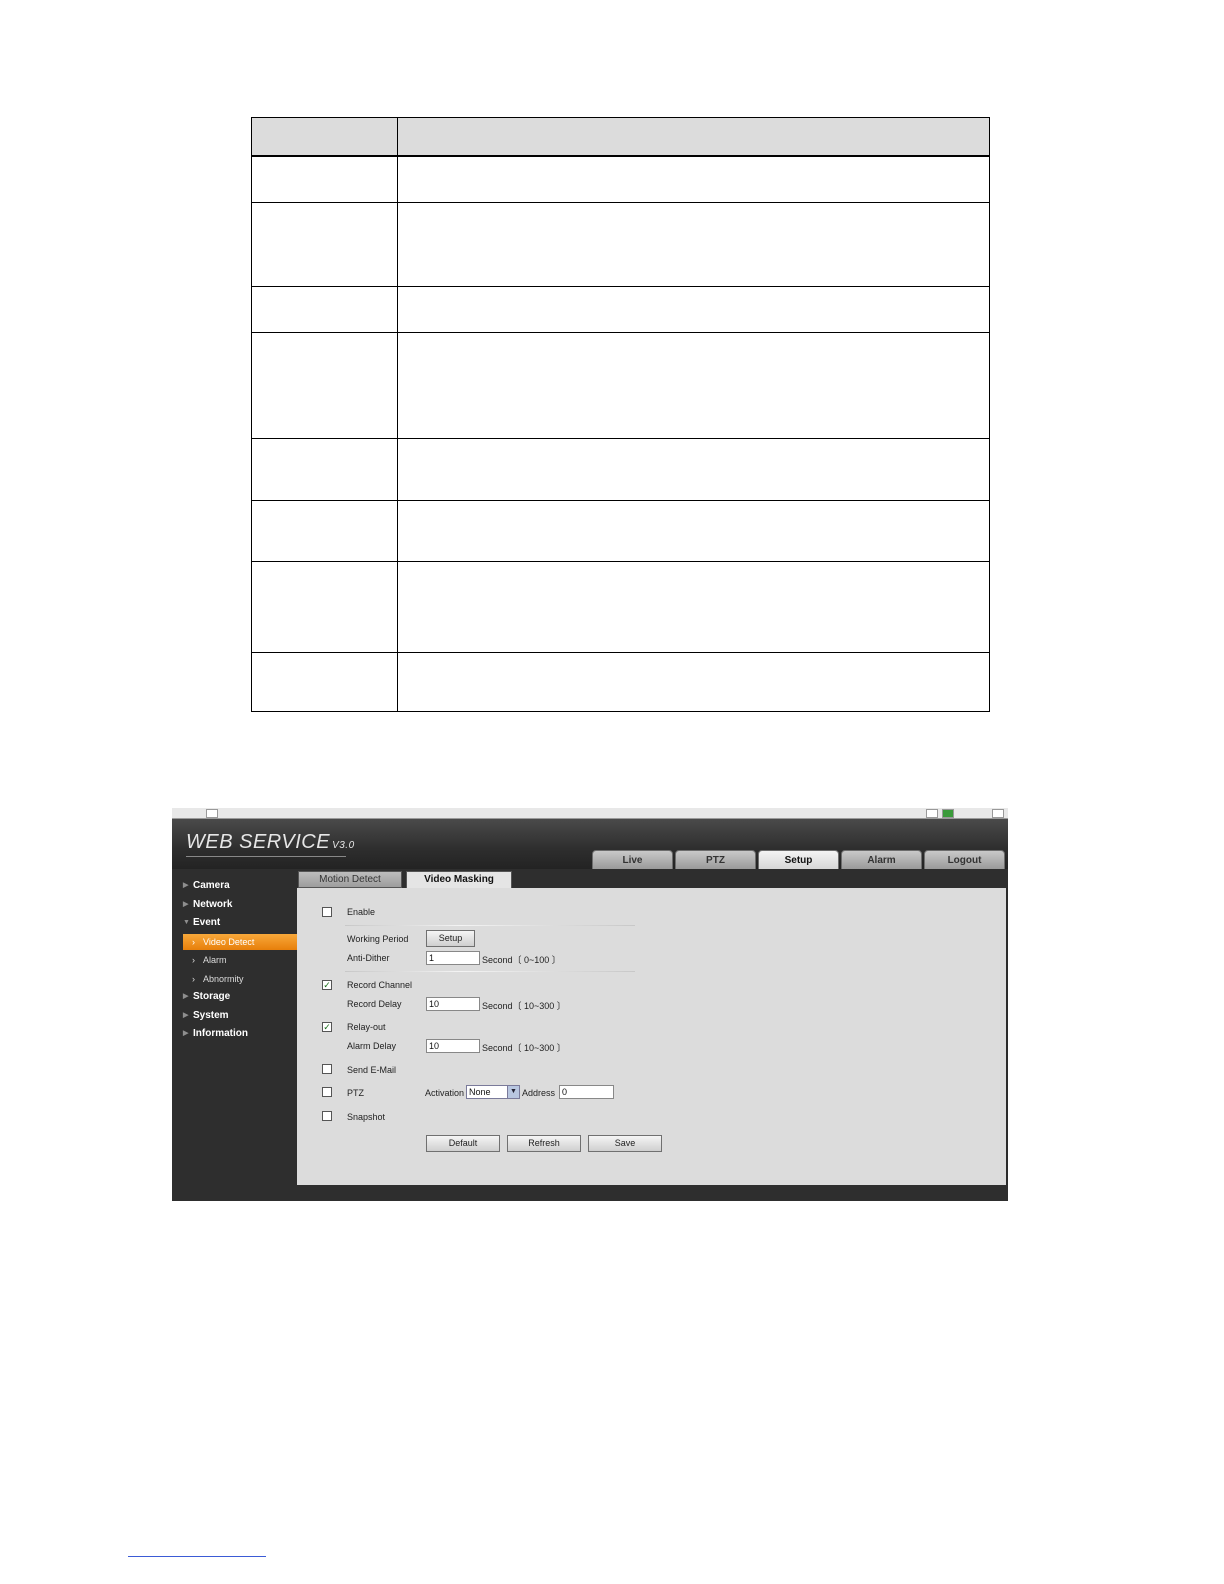  I want to click on sidebar-subitem-label: Alarm, so click(215, 960).